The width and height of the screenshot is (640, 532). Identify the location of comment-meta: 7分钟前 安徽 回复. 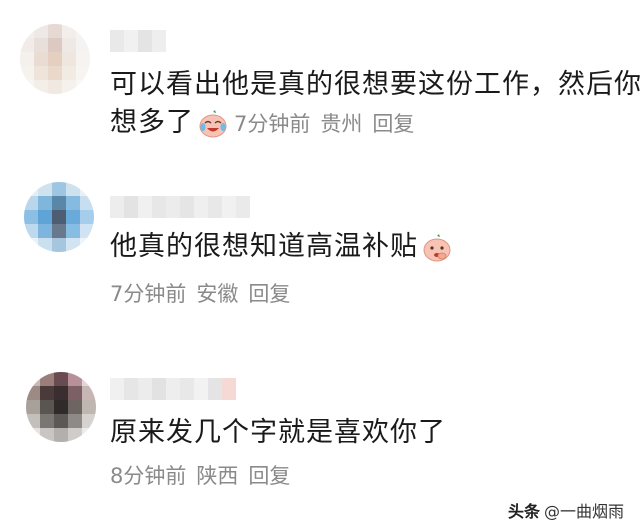
(205, 293).